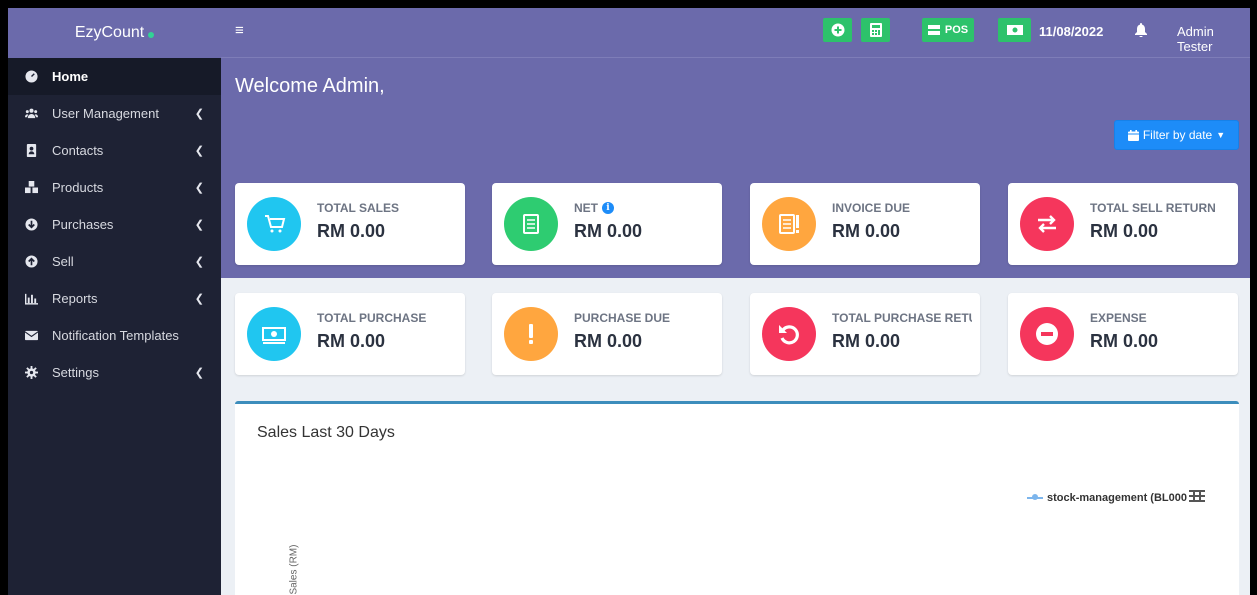 Image resolution: width=1257 pixels, height=595 pixels. I want to click on caret-down-icon: ▼, so click(1221, 135).